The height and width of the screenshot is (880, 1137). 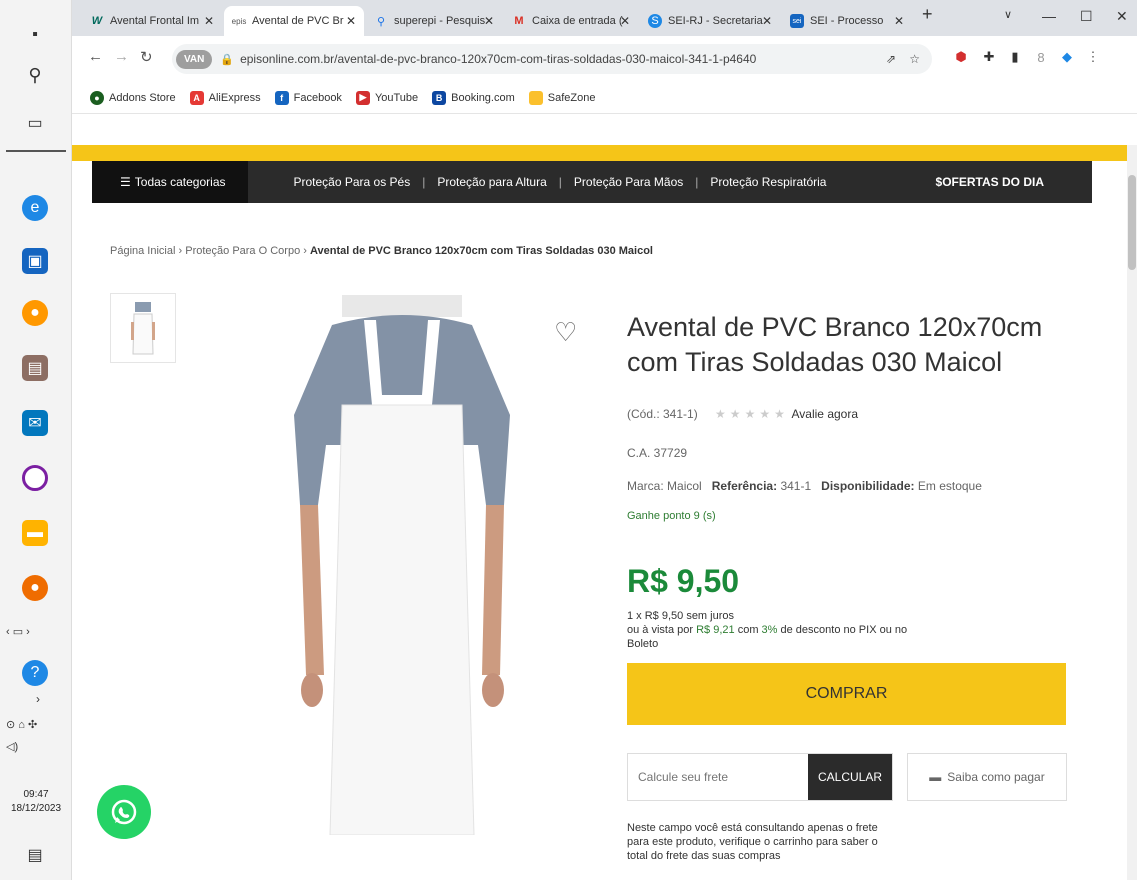 I want to click on sidepanel-icon: ▮, so click(x=1015, y=57).